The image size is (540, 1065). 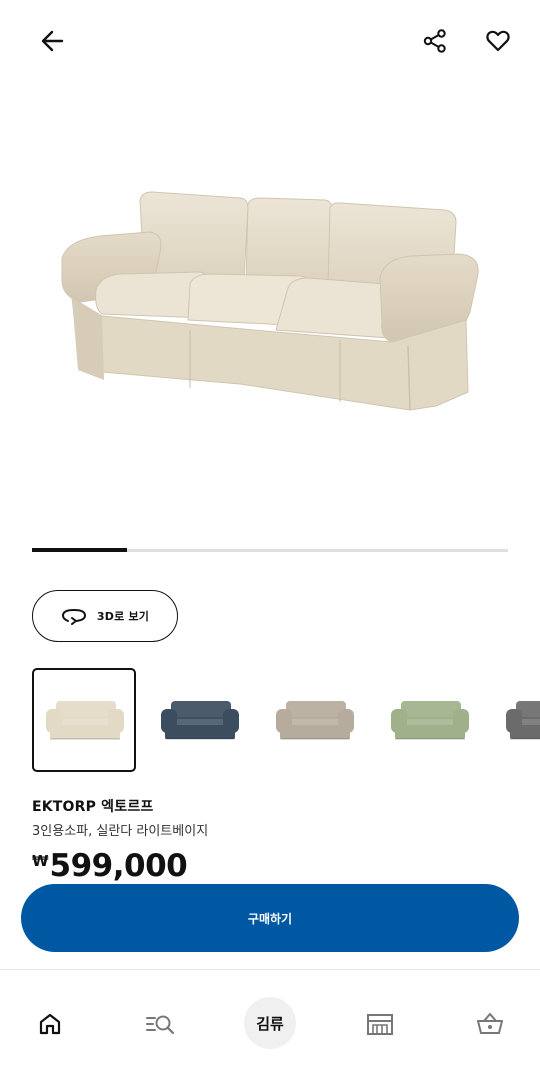 I want to click on search-list-icon, so click(x=160, y=1025).